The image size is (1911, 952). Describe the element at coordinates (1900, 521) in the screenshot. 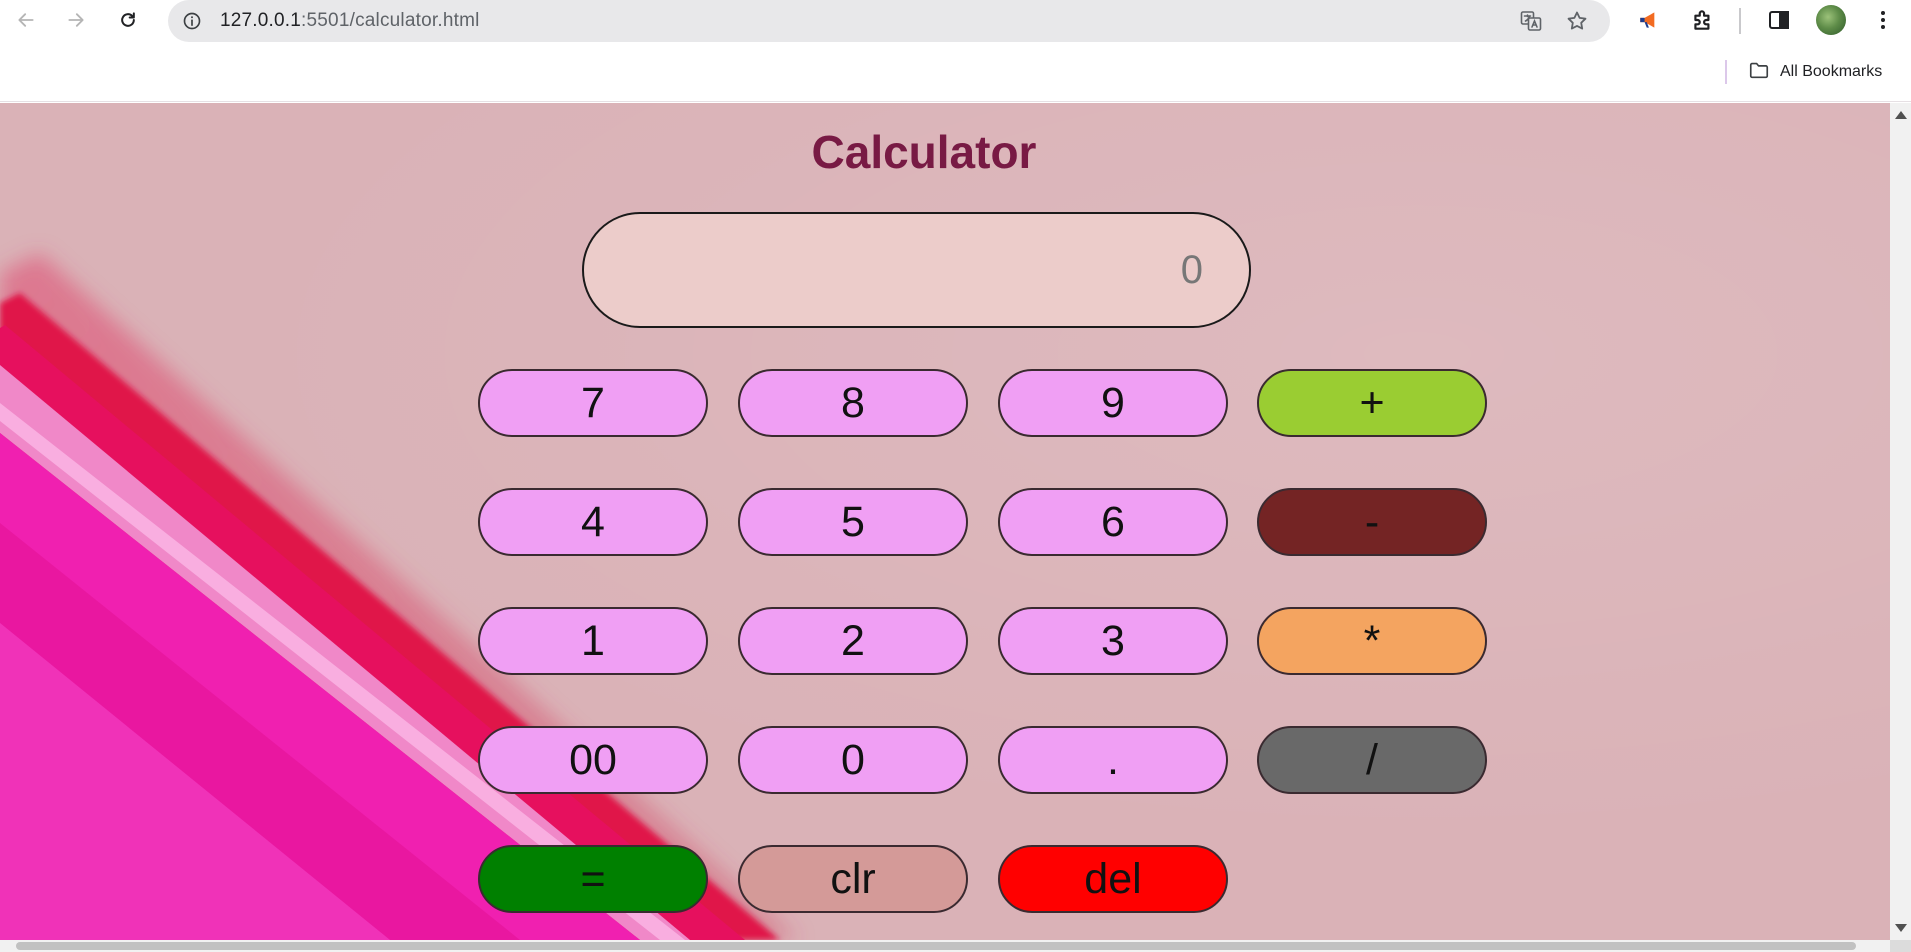

I see `vertical-scrollbar` at that location.